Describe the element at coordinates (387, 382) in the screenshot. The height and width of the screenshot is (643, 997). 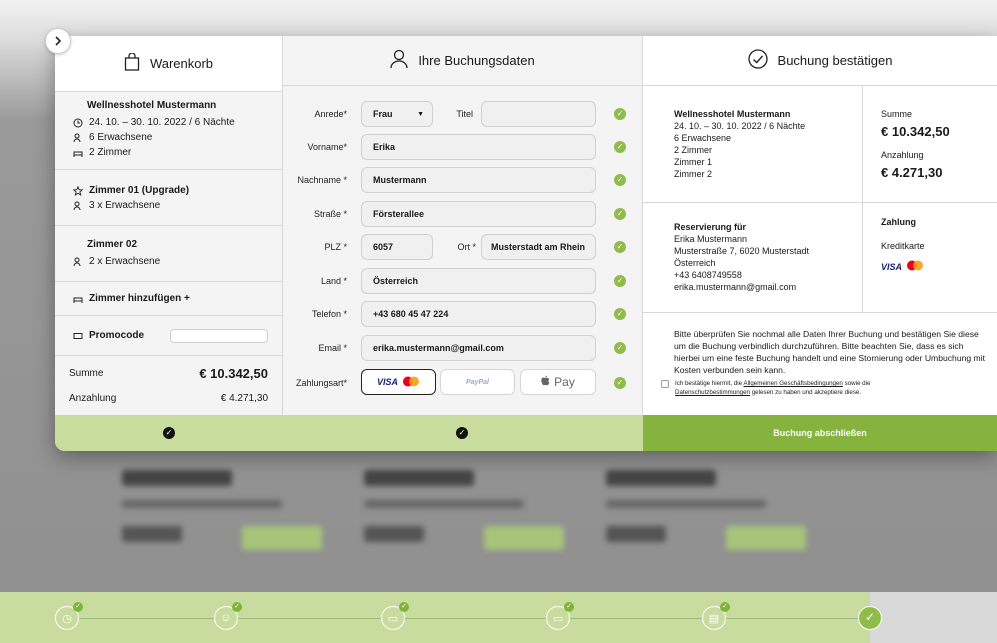
I see `visa-logo: VISA` at that location.